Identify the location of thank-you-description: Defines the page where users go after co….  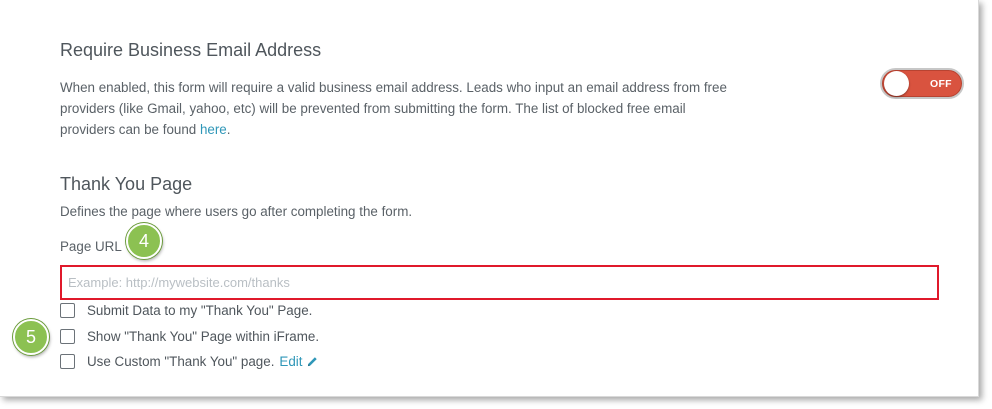
(236, 211).